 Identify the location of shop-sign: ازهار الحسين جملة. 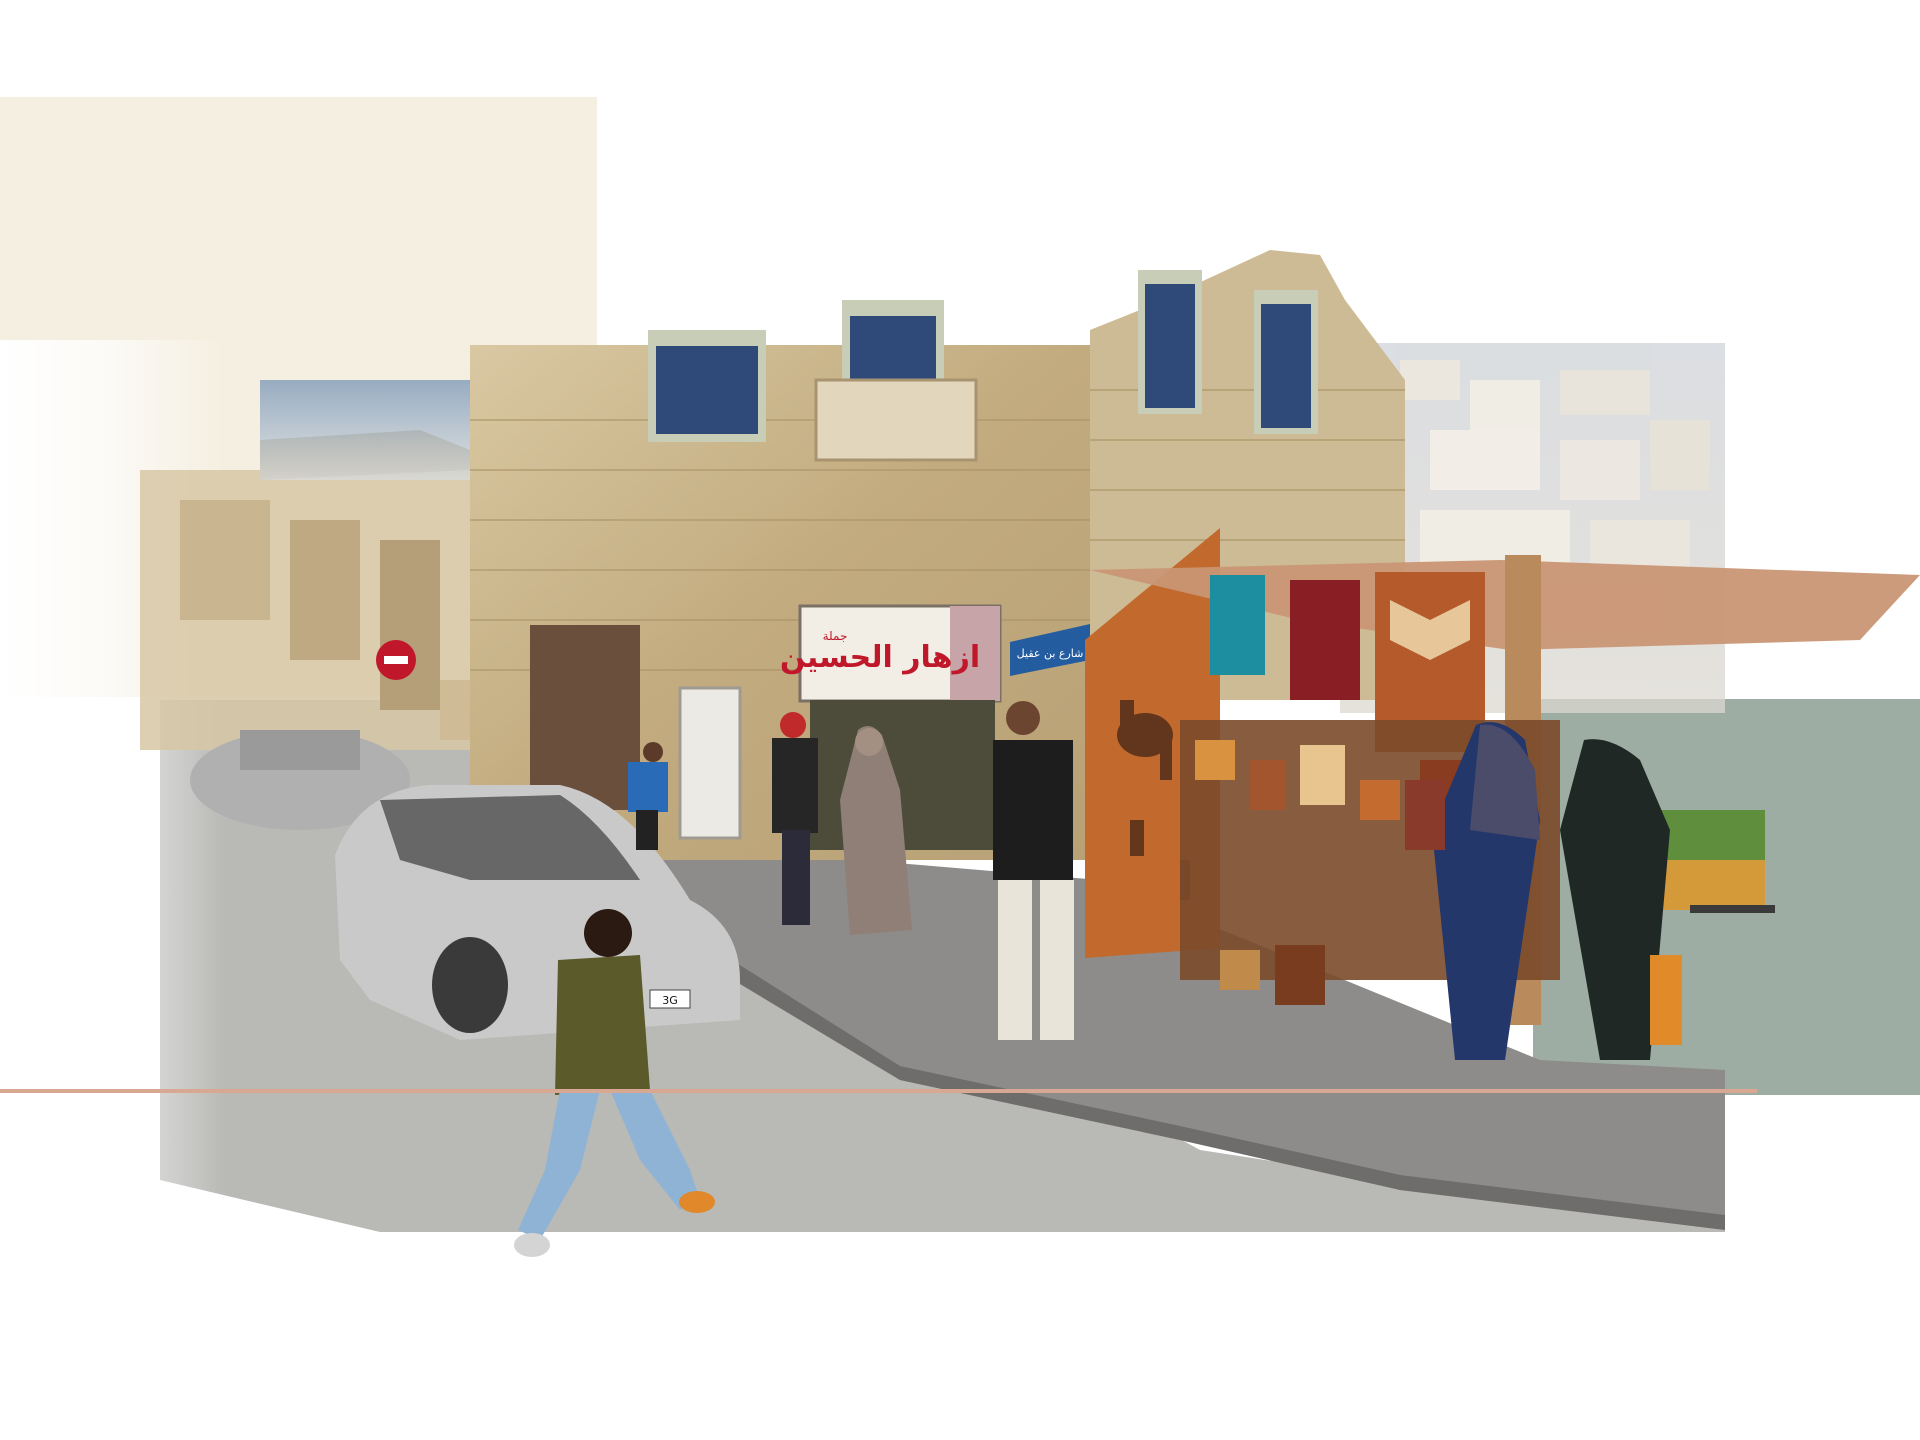
(891, 653).